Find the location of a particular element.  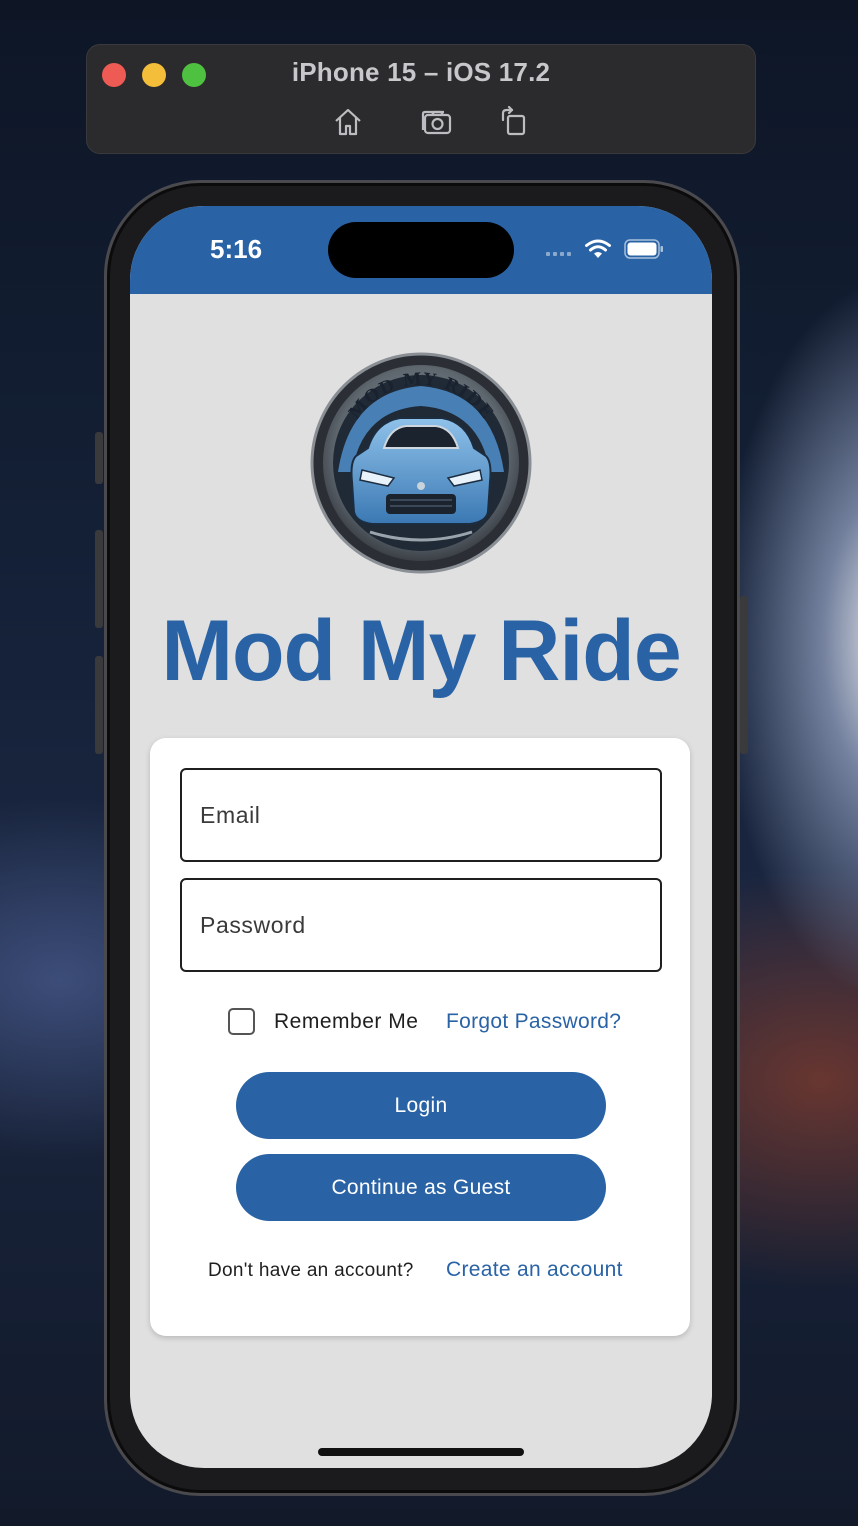

email-field is located at coordinates (421, 815).